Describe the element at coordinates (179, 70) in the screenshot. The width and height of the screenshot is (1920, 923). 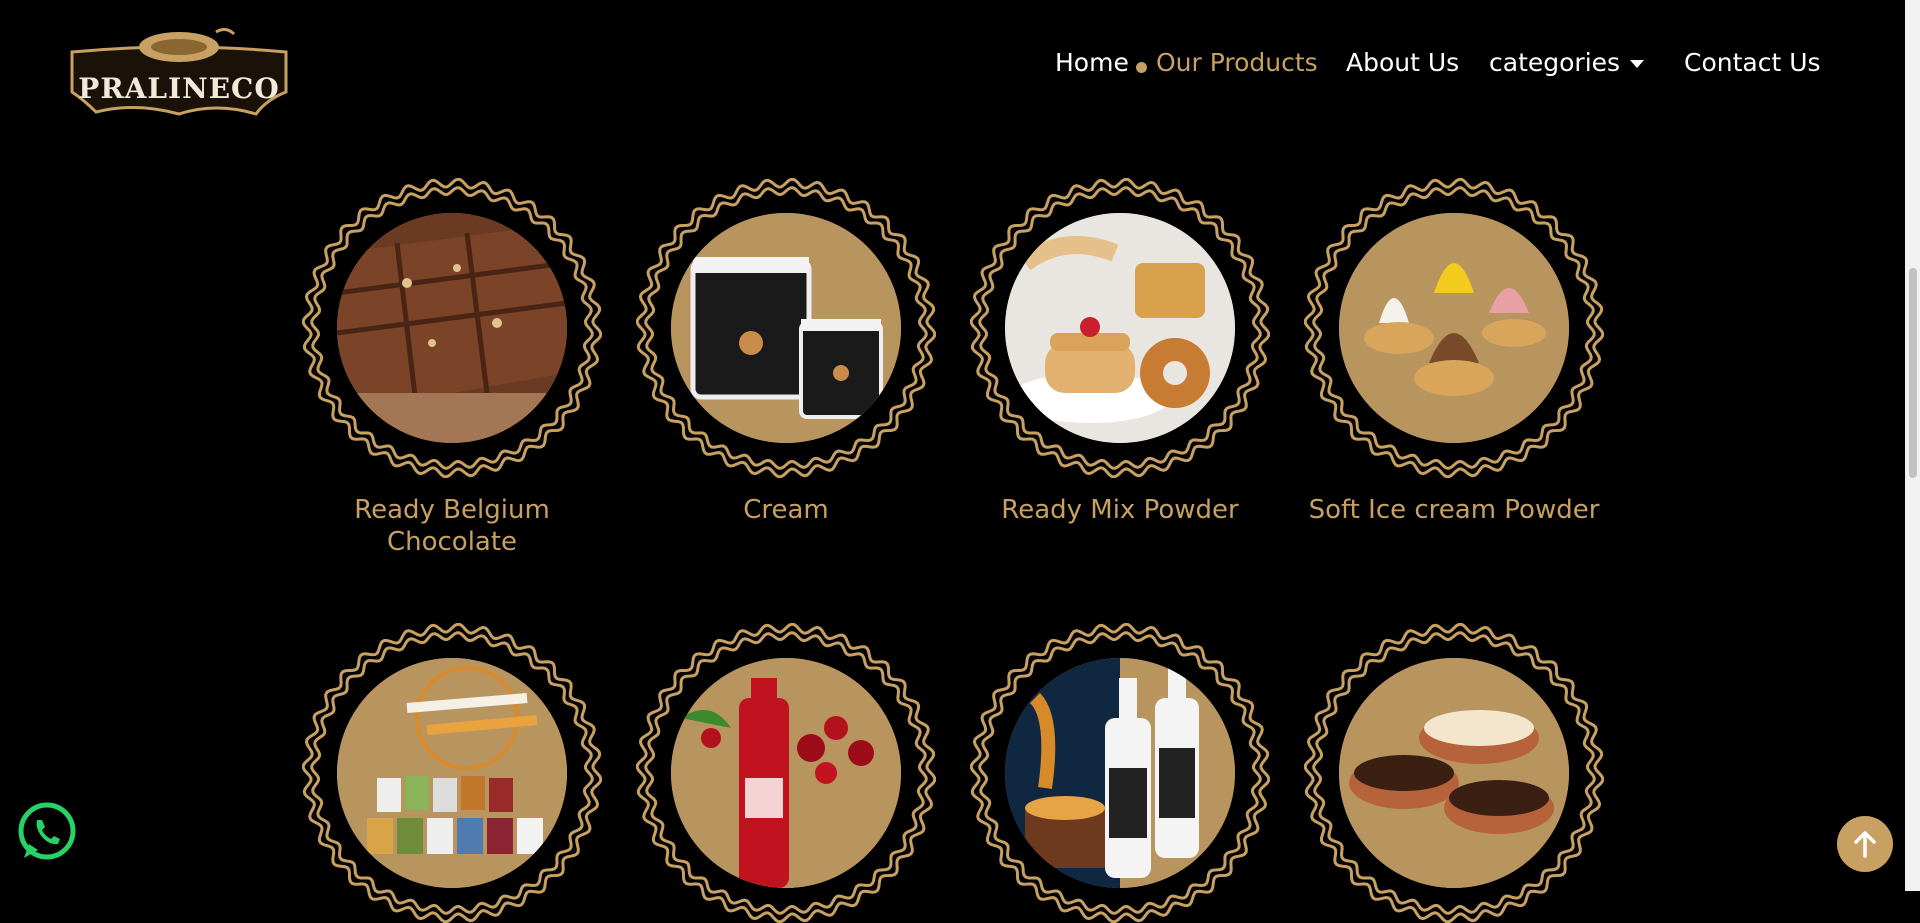
I see `pralineco-logo: PRALINECO` at that location.